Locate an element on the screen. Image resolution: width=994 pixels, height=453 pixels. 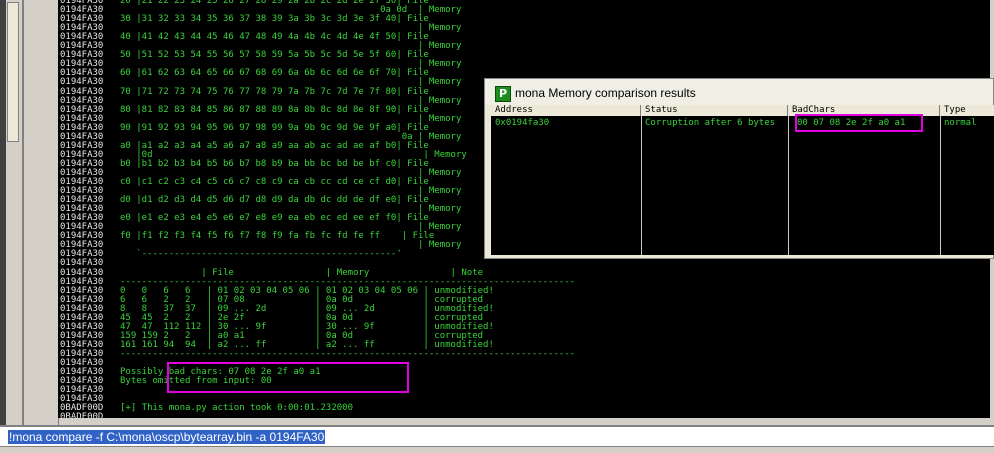
mona-icon: P is located at coordinates (503, 94).